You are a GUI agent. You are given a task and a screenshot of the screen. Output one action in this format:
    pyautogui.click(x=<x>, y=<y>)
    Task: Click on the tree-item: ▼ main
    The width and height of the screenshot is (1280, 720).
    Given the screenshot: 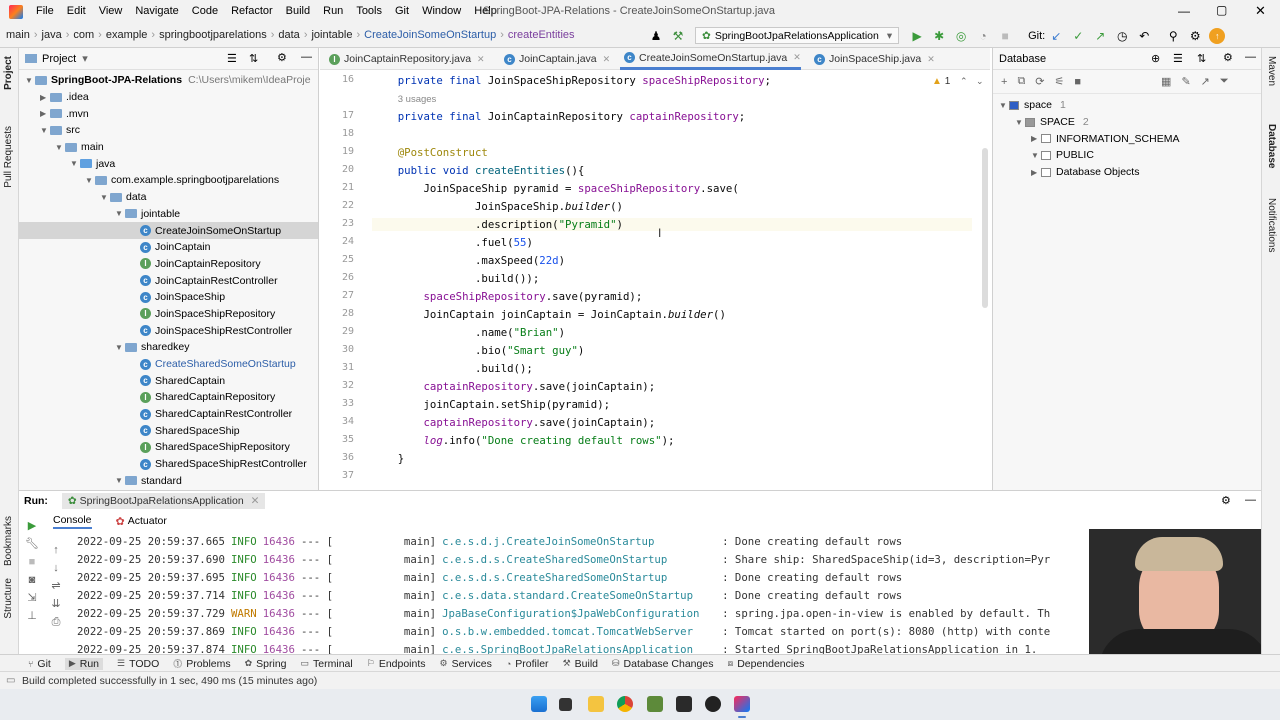 What is the action you would take?
    pyautogui.click(x=168, y=147)
    